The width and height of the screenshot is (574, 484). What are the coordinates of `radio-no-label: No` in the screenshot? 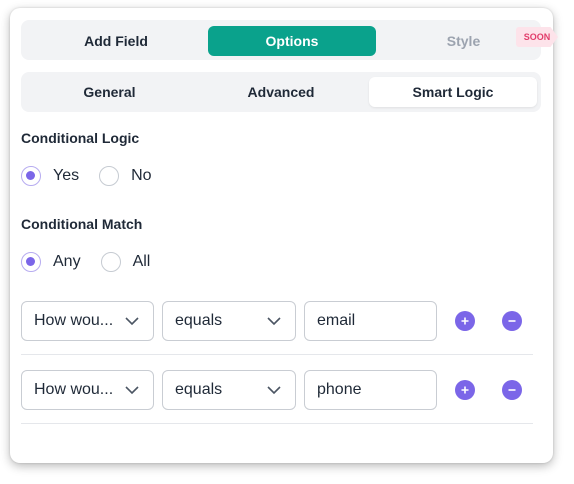 It's located at (141, 175).